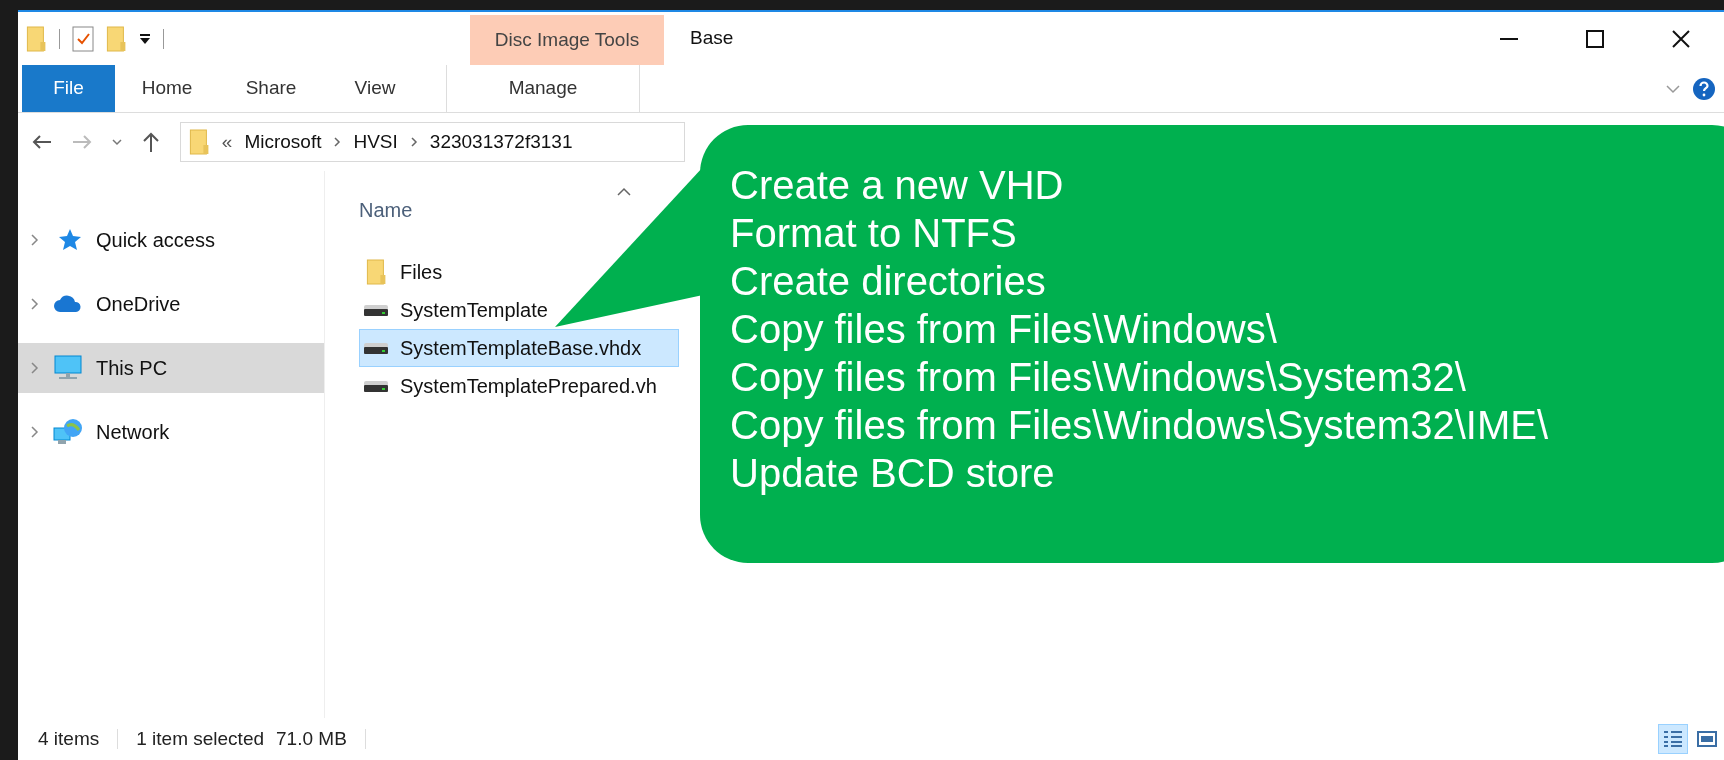  I want to click on maximize-icon, so click(1595, 38).